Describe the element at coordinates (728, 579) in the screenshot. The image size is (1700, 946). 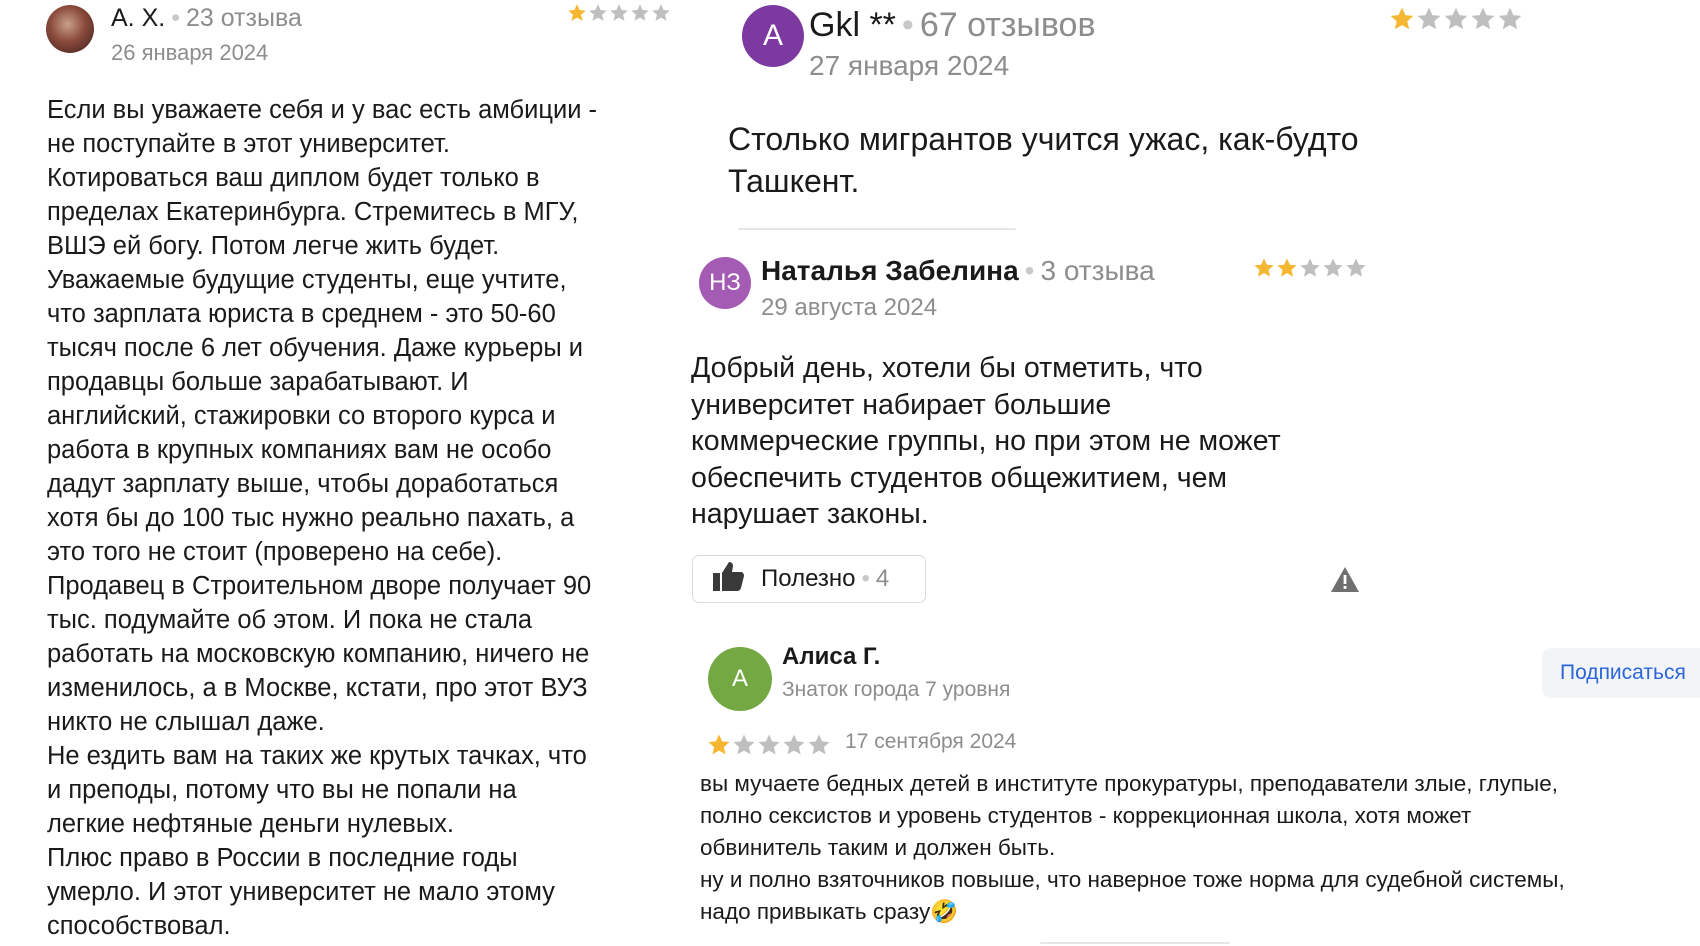
I see `thumbs-up-icon` at that location.